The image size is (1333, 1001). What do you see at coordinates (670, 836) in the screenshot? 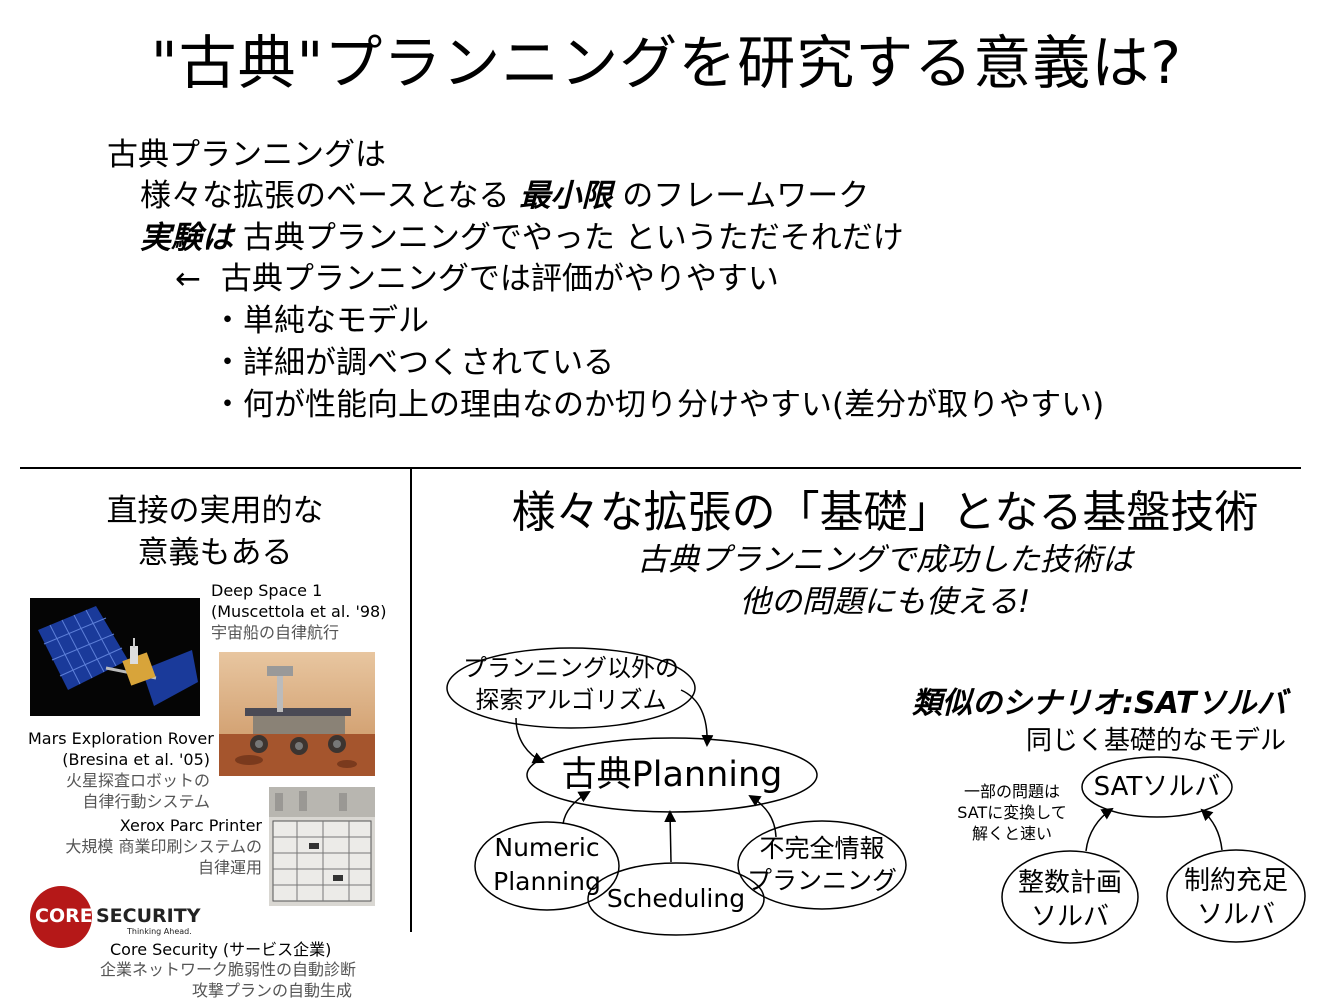
I see `edge-scheduling-to-classical` at bounding box center [670, 836].